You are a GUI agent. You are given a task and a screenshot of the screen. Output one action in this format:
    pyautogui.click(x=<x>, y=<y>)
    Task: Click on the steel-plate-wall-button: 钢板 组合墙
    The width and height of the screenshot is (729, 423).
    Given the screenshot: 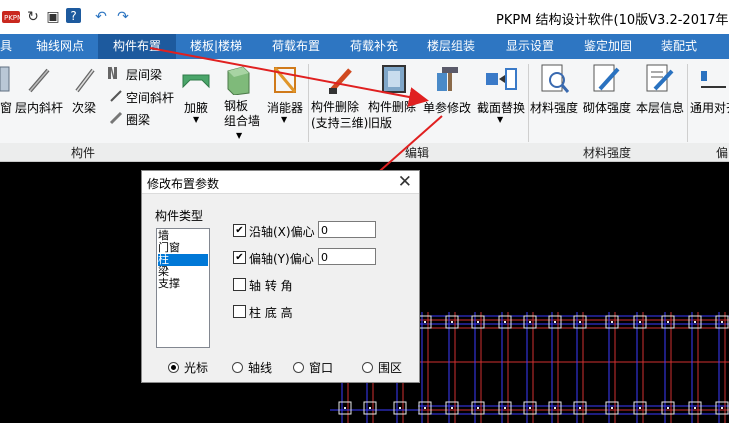 What is the action you would take?
    pyautogui.click(x=242, y=114)
    